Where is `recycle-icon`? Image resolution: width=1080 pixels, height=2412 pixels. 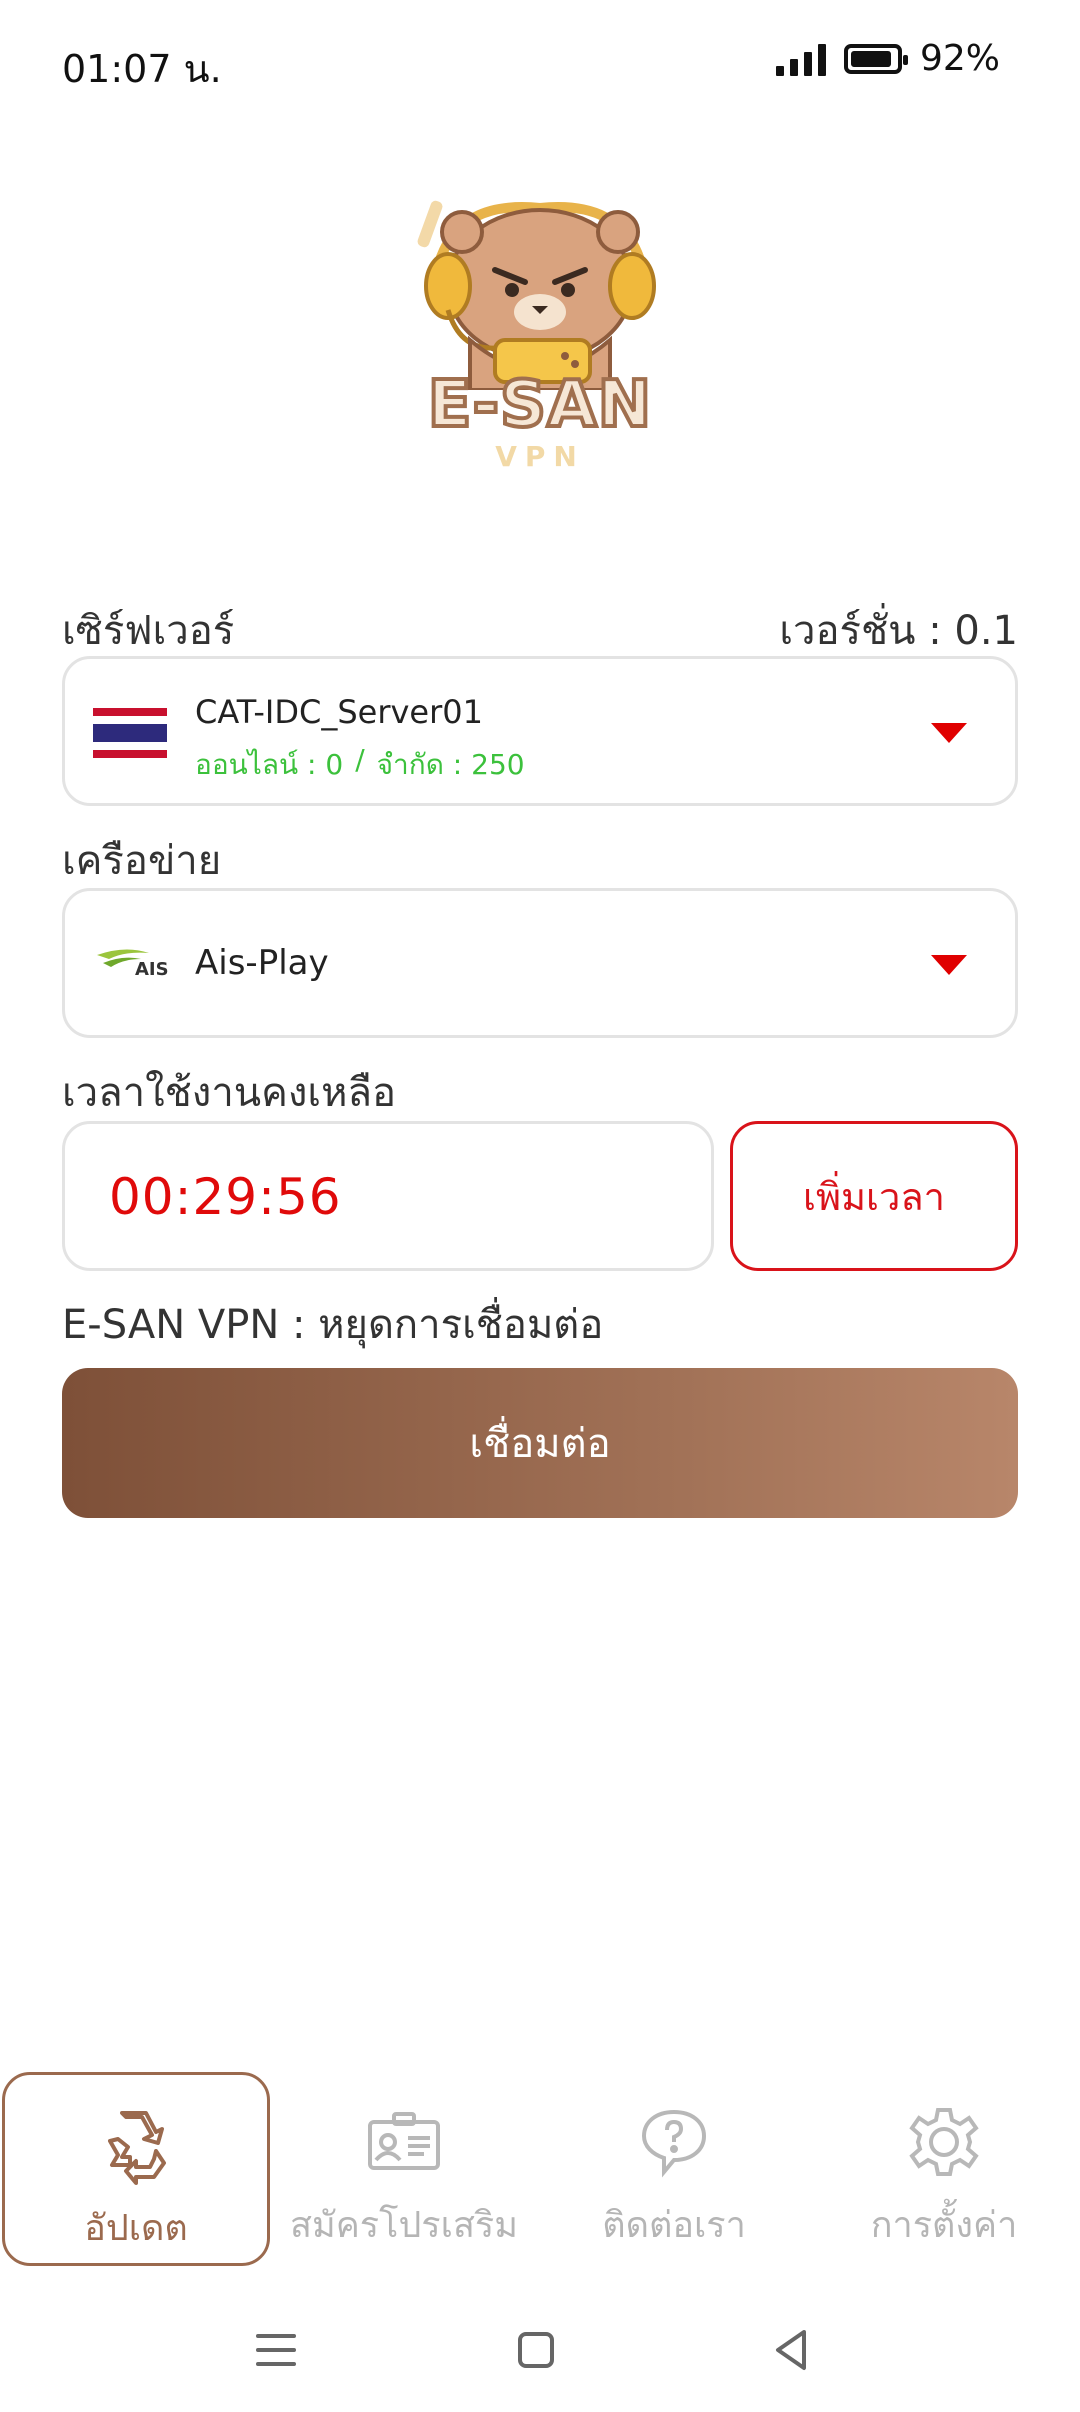 recycle-icon is located at coordinates (137, 2148).